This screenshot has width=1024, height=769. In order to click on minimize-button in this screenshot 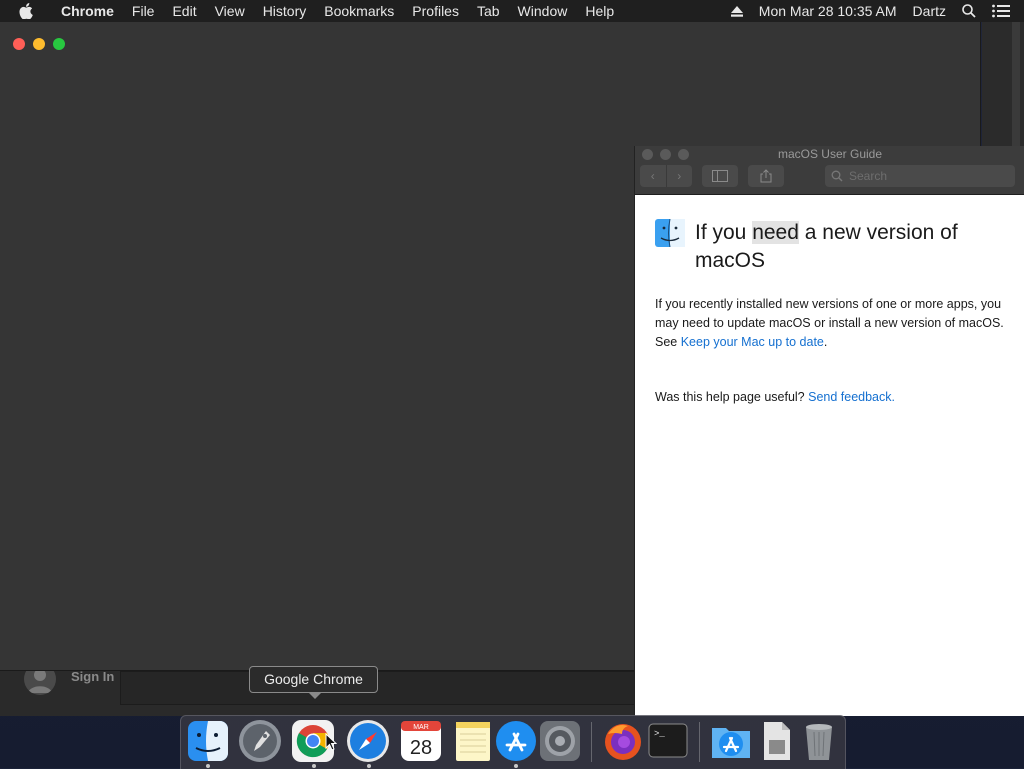, I will do `click(39, 44)`.